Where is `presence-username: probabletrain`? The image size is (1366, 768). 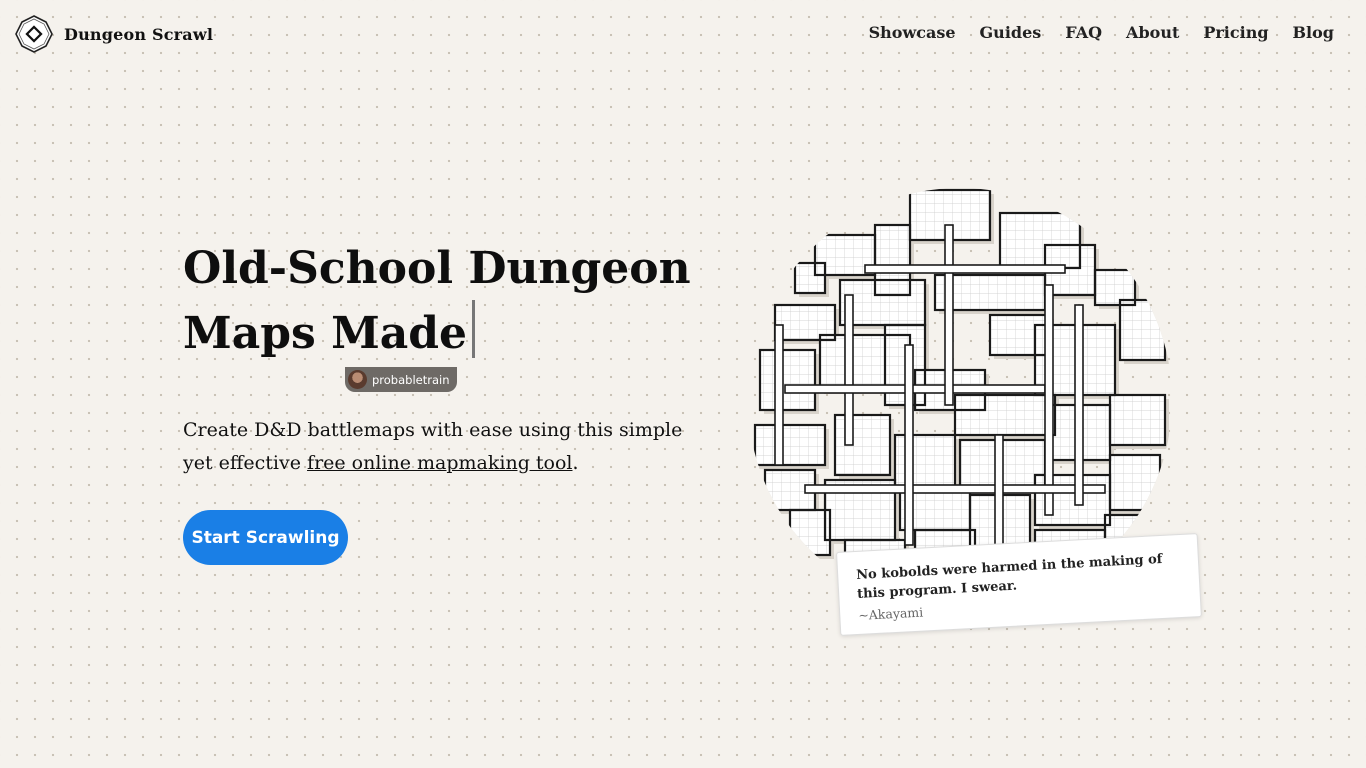 presence-username: probabletrain is located at coordinates (411, 379).